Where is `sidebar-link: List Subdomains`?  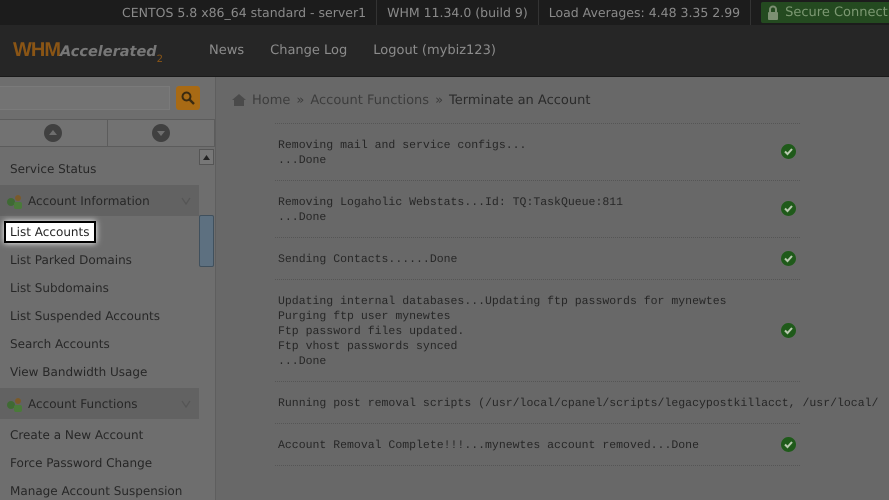 sidebar-link: List Subdomains is located at coordinates (59, 288).